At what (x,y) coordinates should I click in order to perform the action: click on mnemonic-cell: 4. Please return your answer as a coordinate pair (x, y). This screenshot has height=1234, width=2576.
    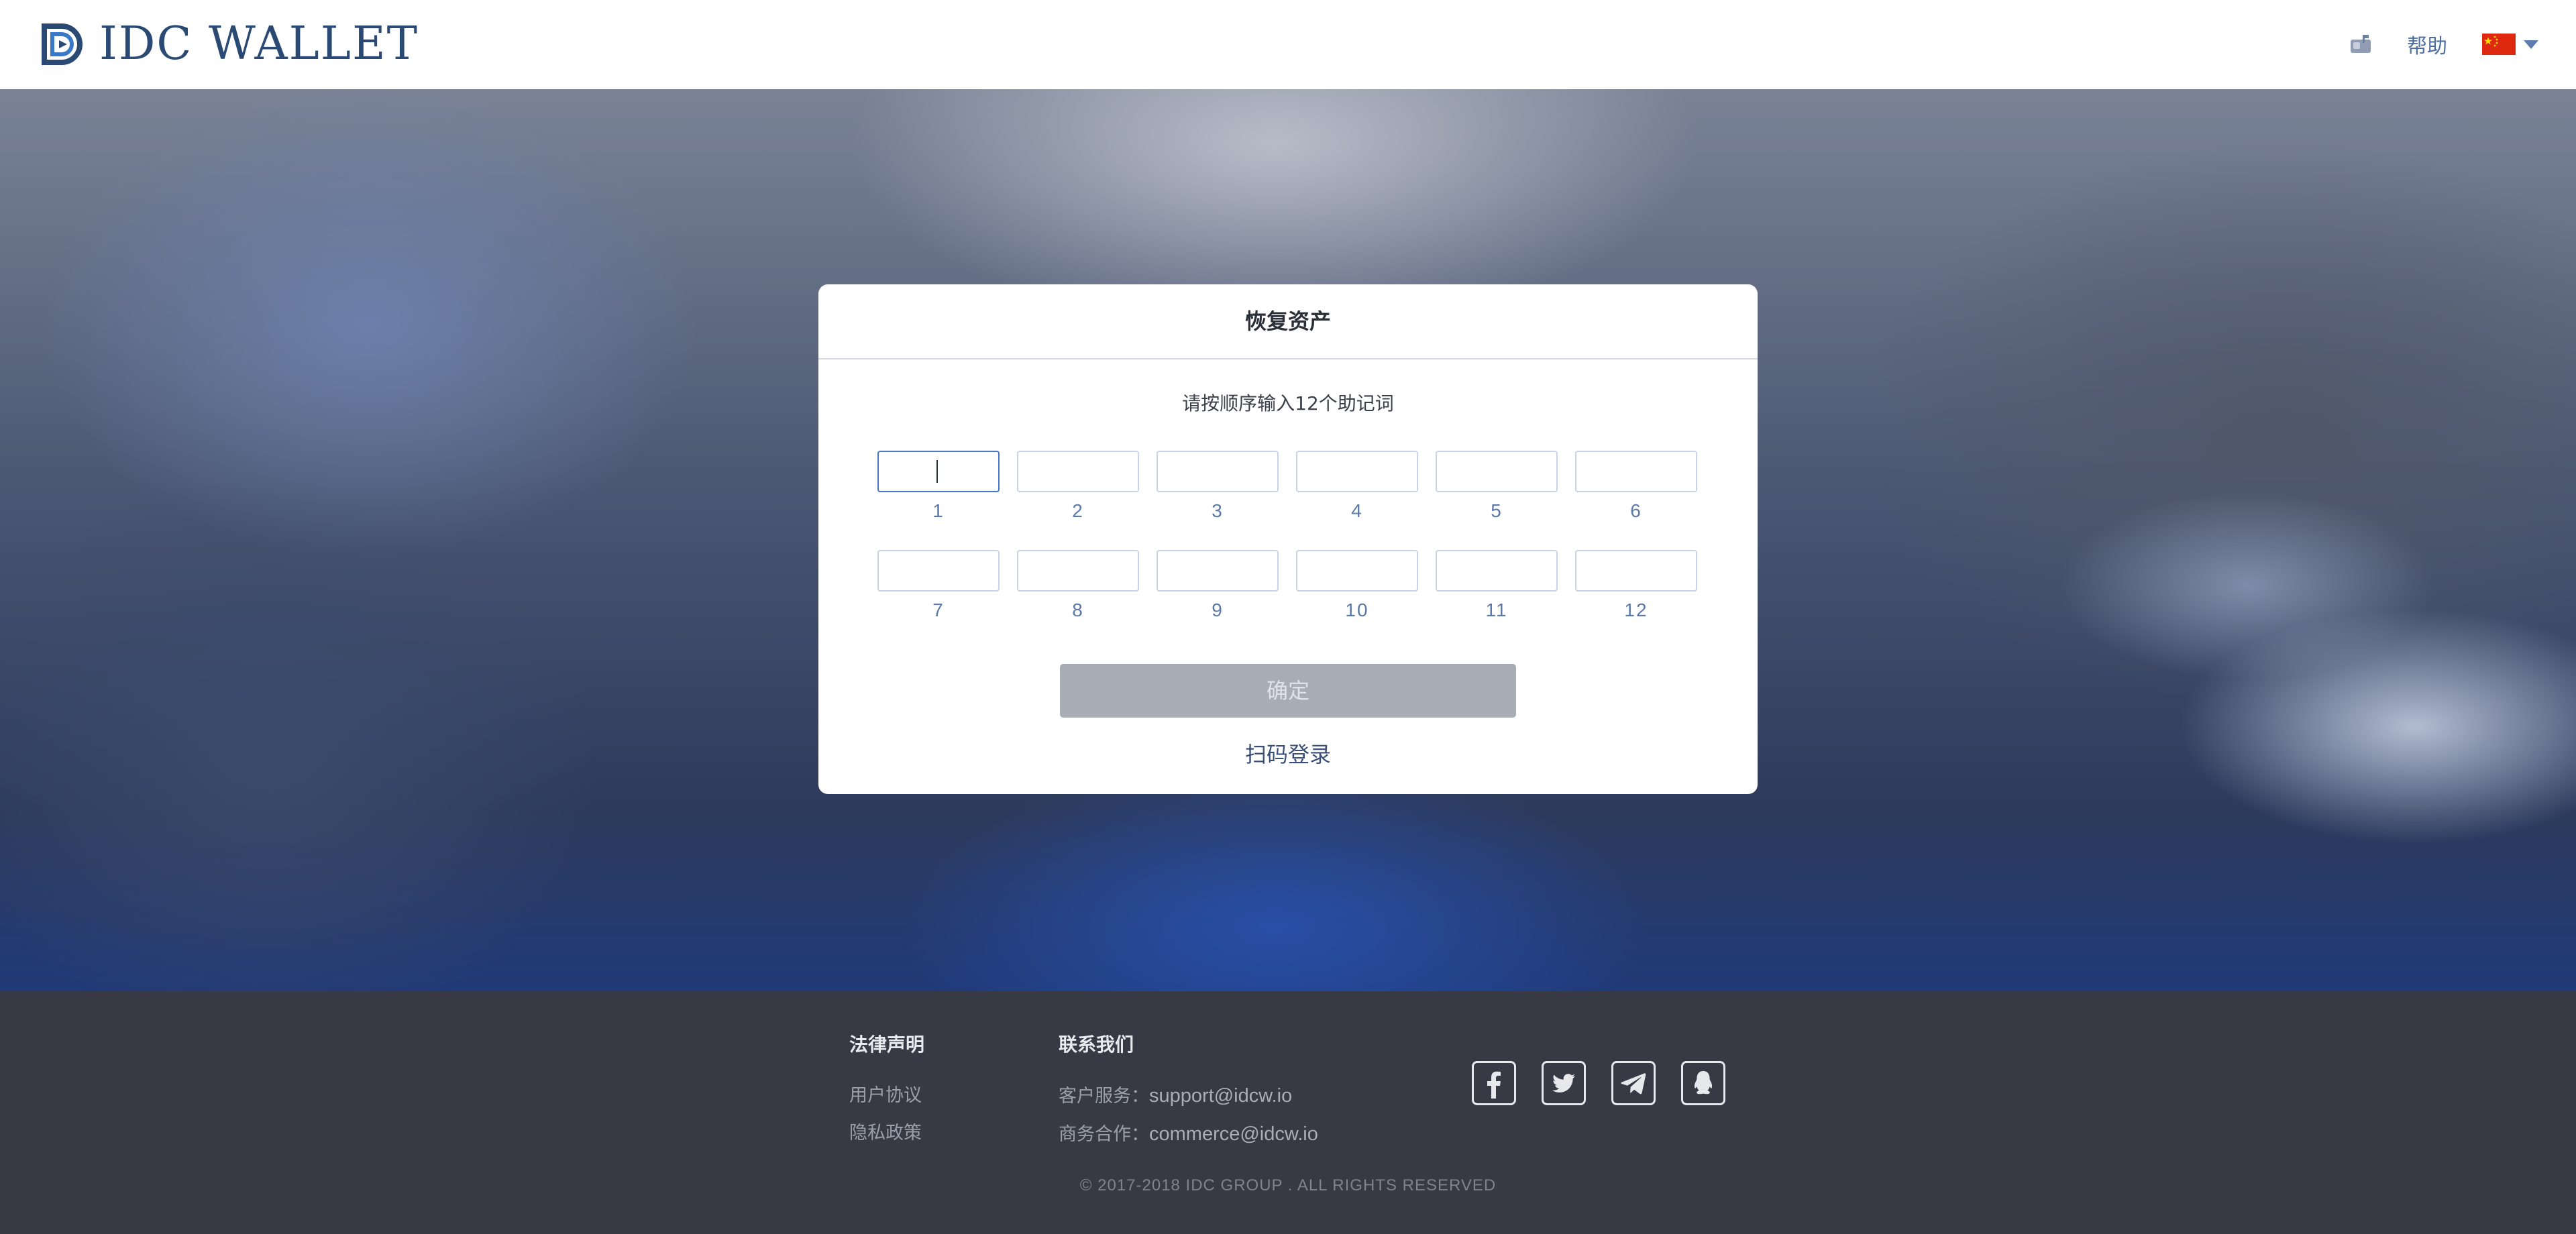
    Looking at the image, I should click on (1357, 486).